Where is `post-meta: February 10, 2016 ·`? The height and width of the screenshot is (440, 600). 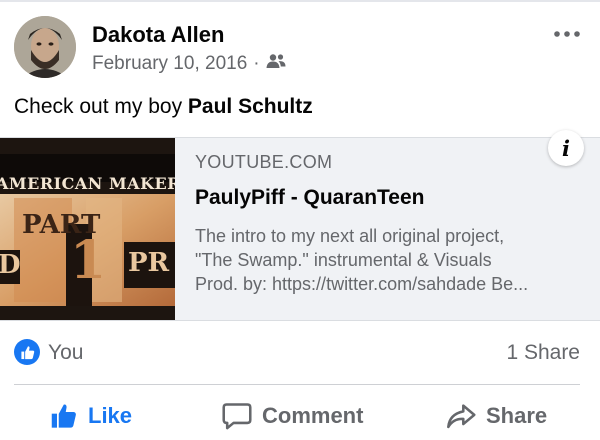 post-meta: February 10, 2016 · is located at coordinates (189, 64).